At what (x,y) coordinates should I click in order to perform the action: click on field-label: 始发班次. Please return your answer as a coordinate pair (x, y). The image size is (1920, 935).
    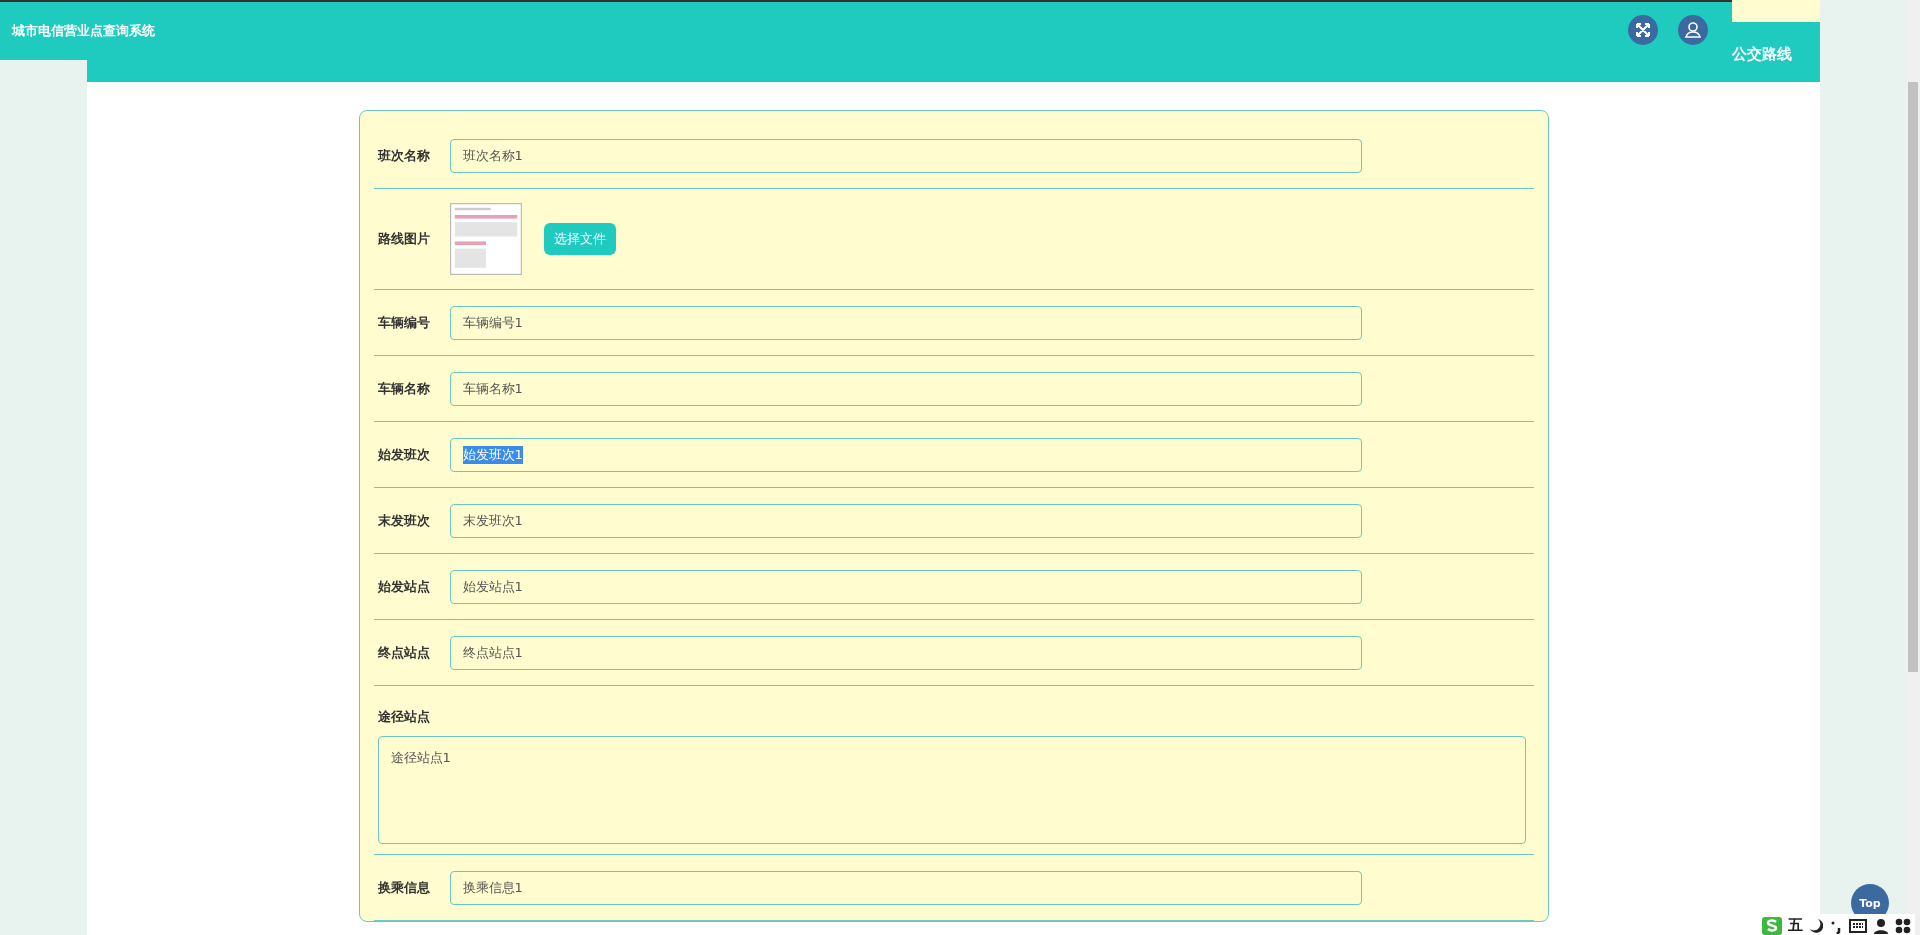
    Looking at the image, I should click on (404, 454).